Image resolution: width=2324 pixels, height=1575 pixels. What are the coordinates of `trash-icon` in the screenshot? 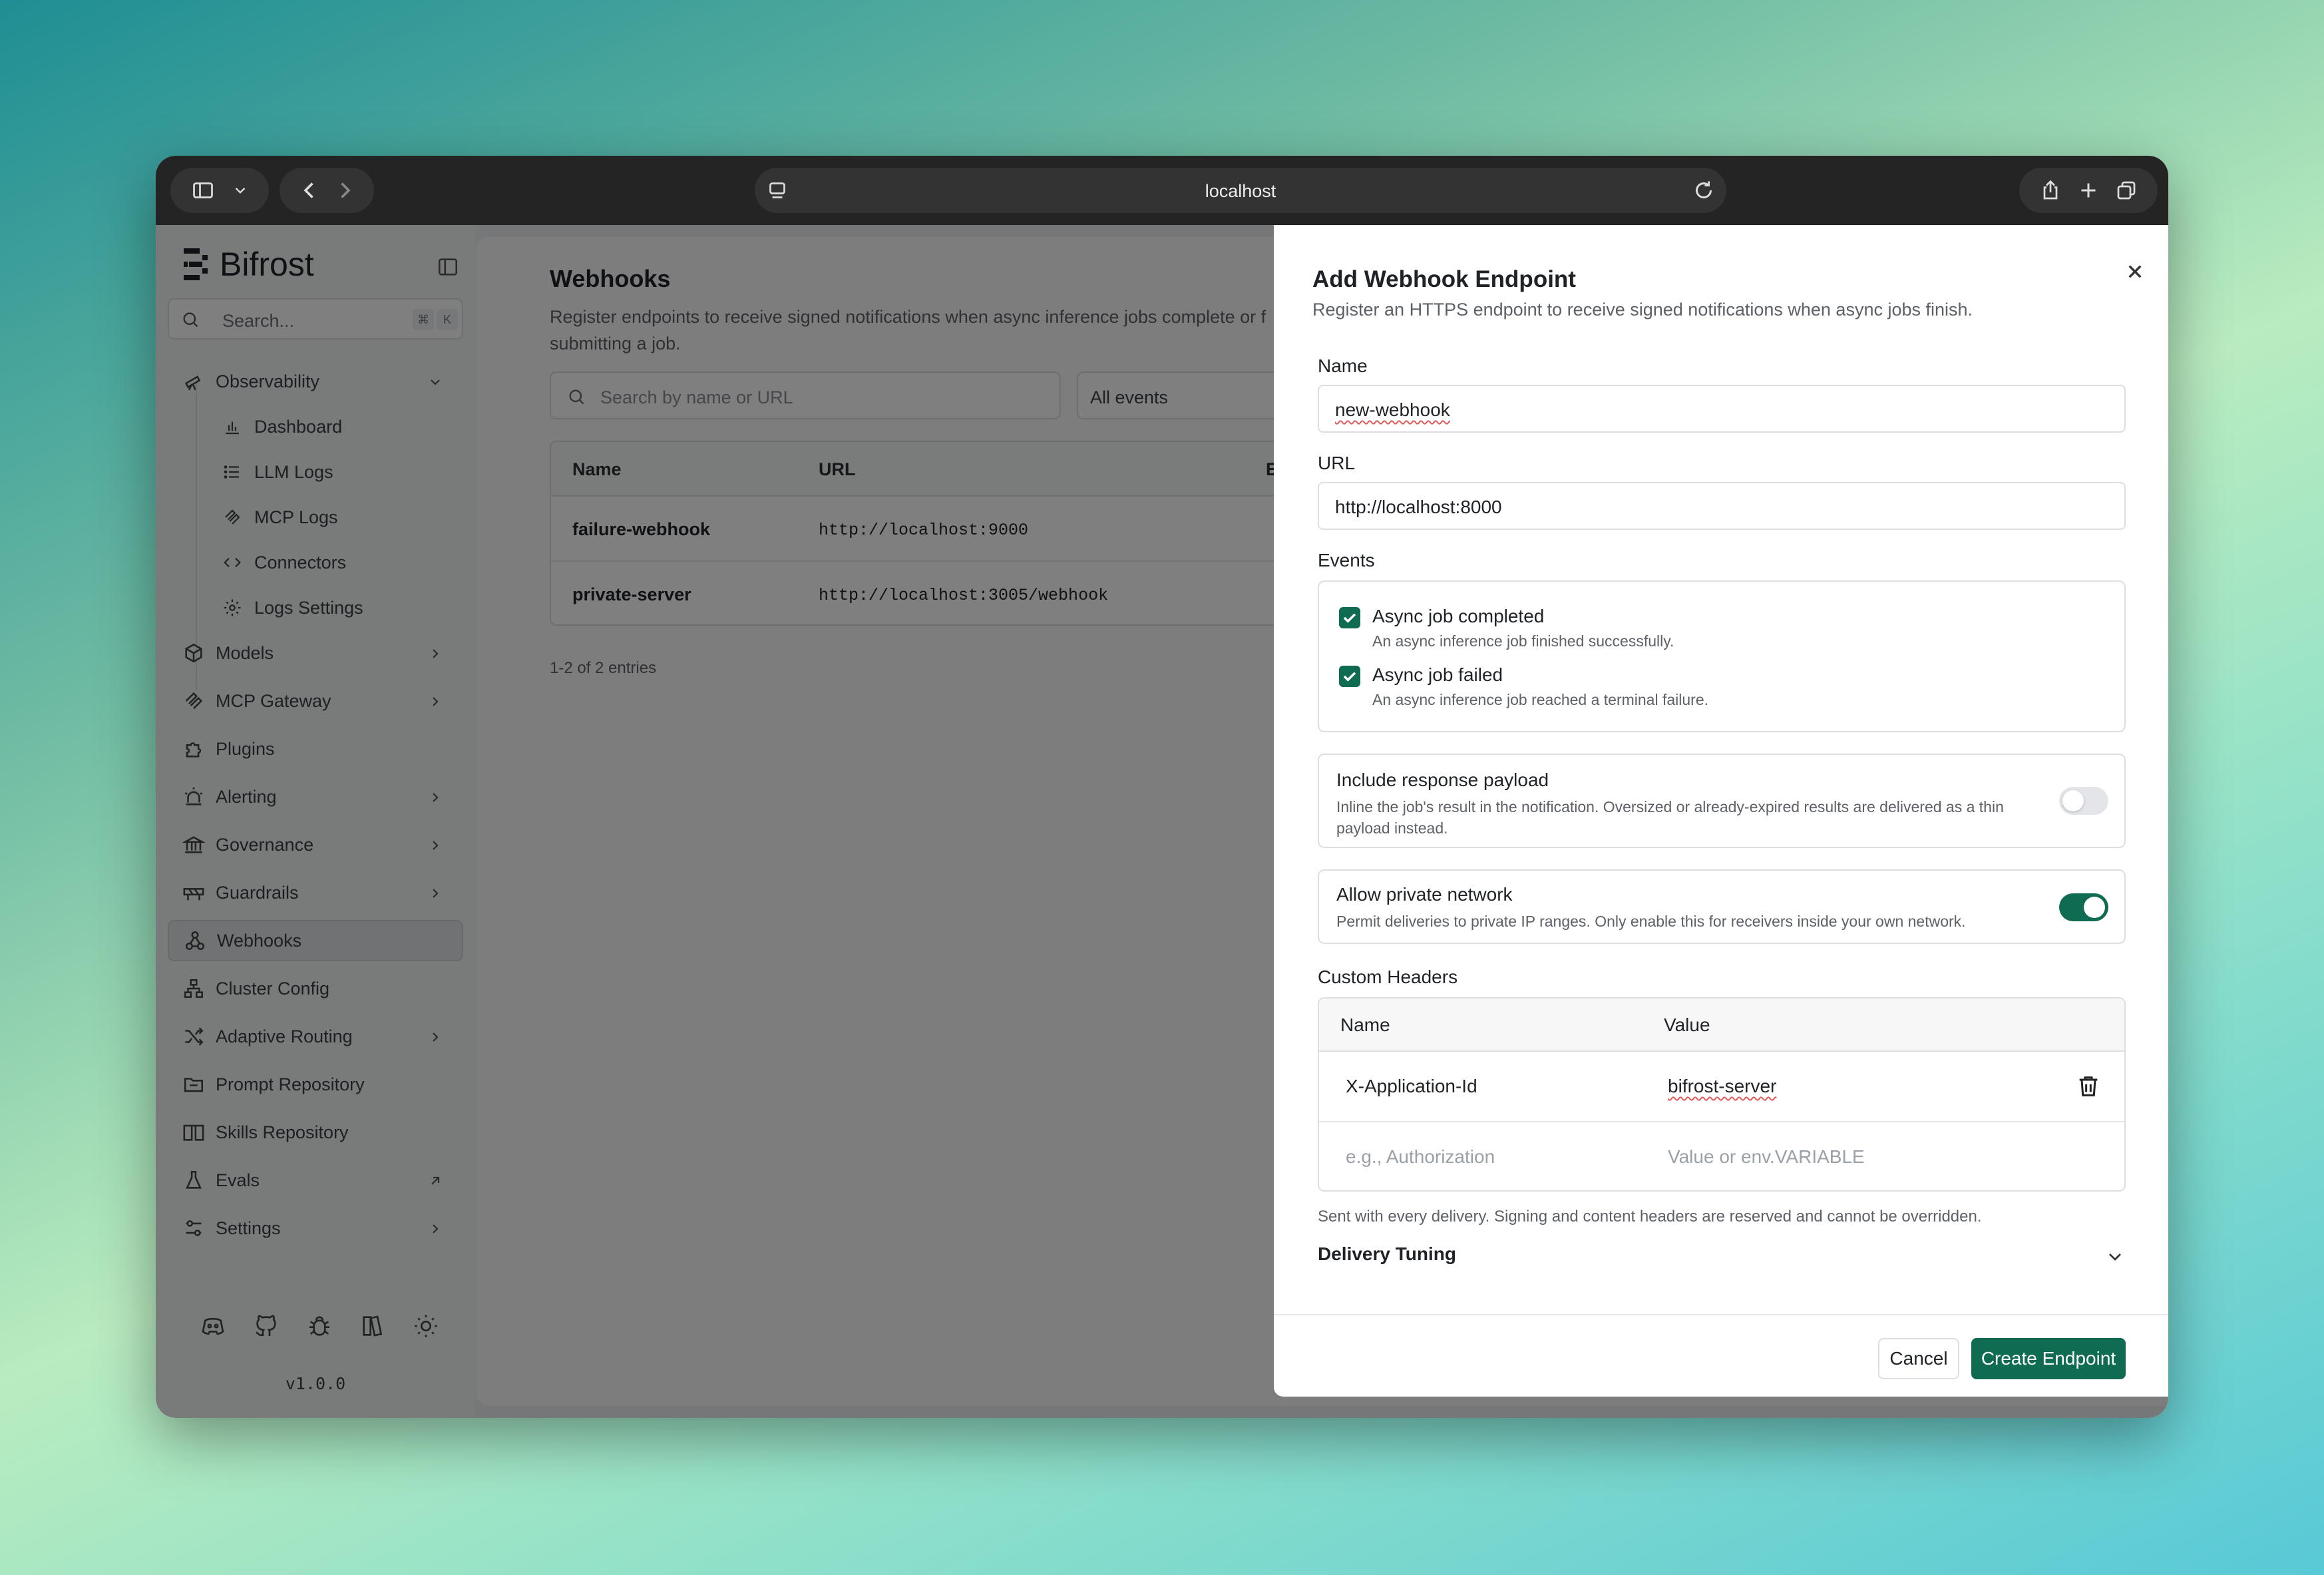 It's located at (2088, 1086).